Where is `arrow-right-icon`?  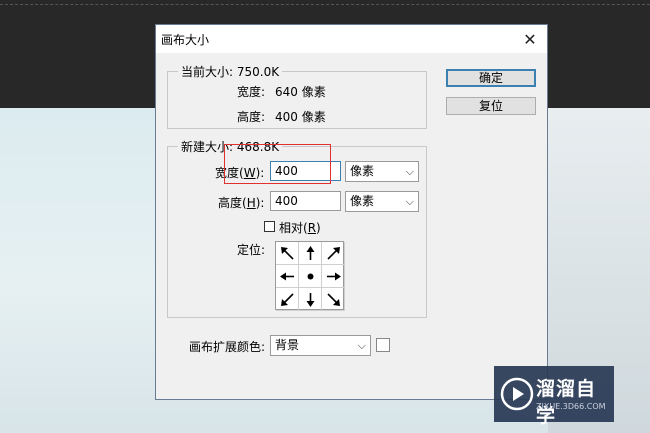 arrow-right-icon is located at coordinates (333, 276).